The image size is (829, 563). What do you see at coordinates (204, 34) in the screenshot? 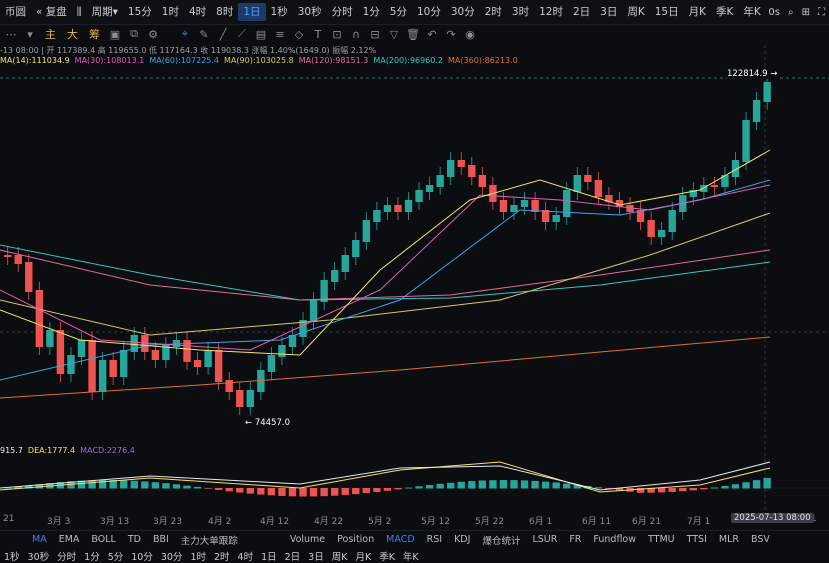
I see `pen-icon: ✎` at bounding box center [204, 34].